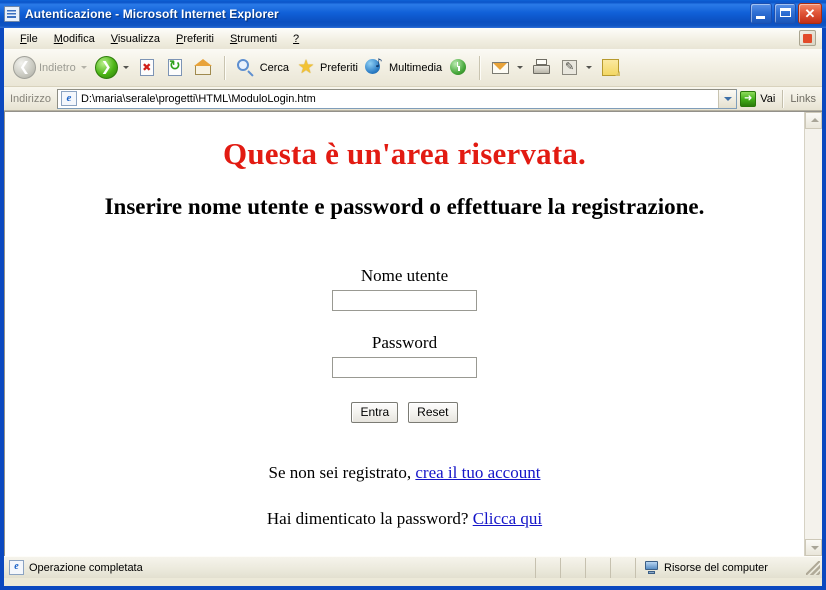 The height and width of the screenshot is (590, 826). Describe the element at coordinates (24, 67) in the screenshot. I see `back-arrow-icon: ❮` at that location.